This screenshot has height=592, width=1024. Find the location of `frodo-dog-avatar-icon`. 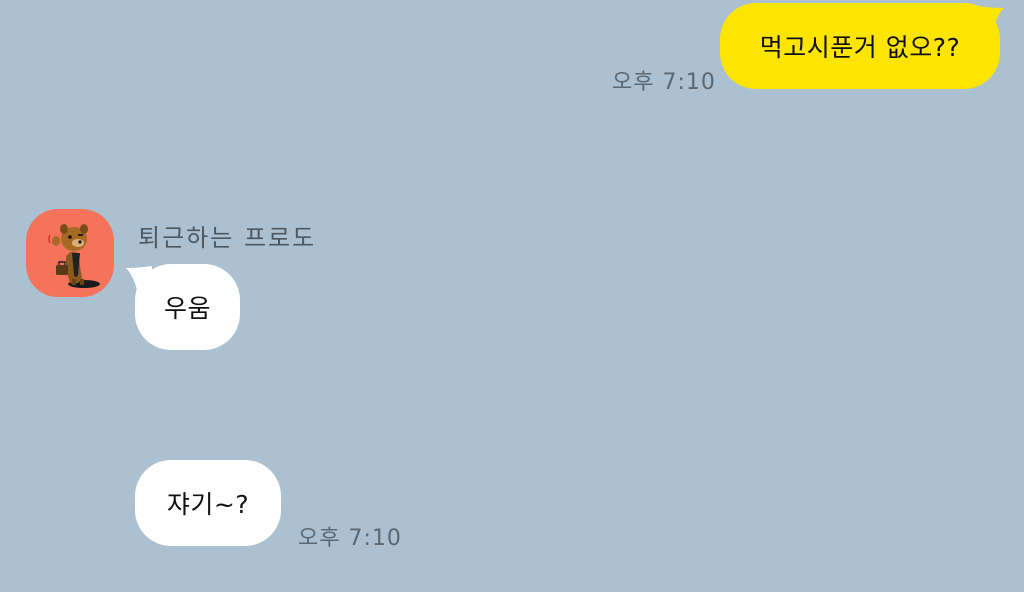

frodo-dog-avatar-icon is located at coordinates (74, 256).